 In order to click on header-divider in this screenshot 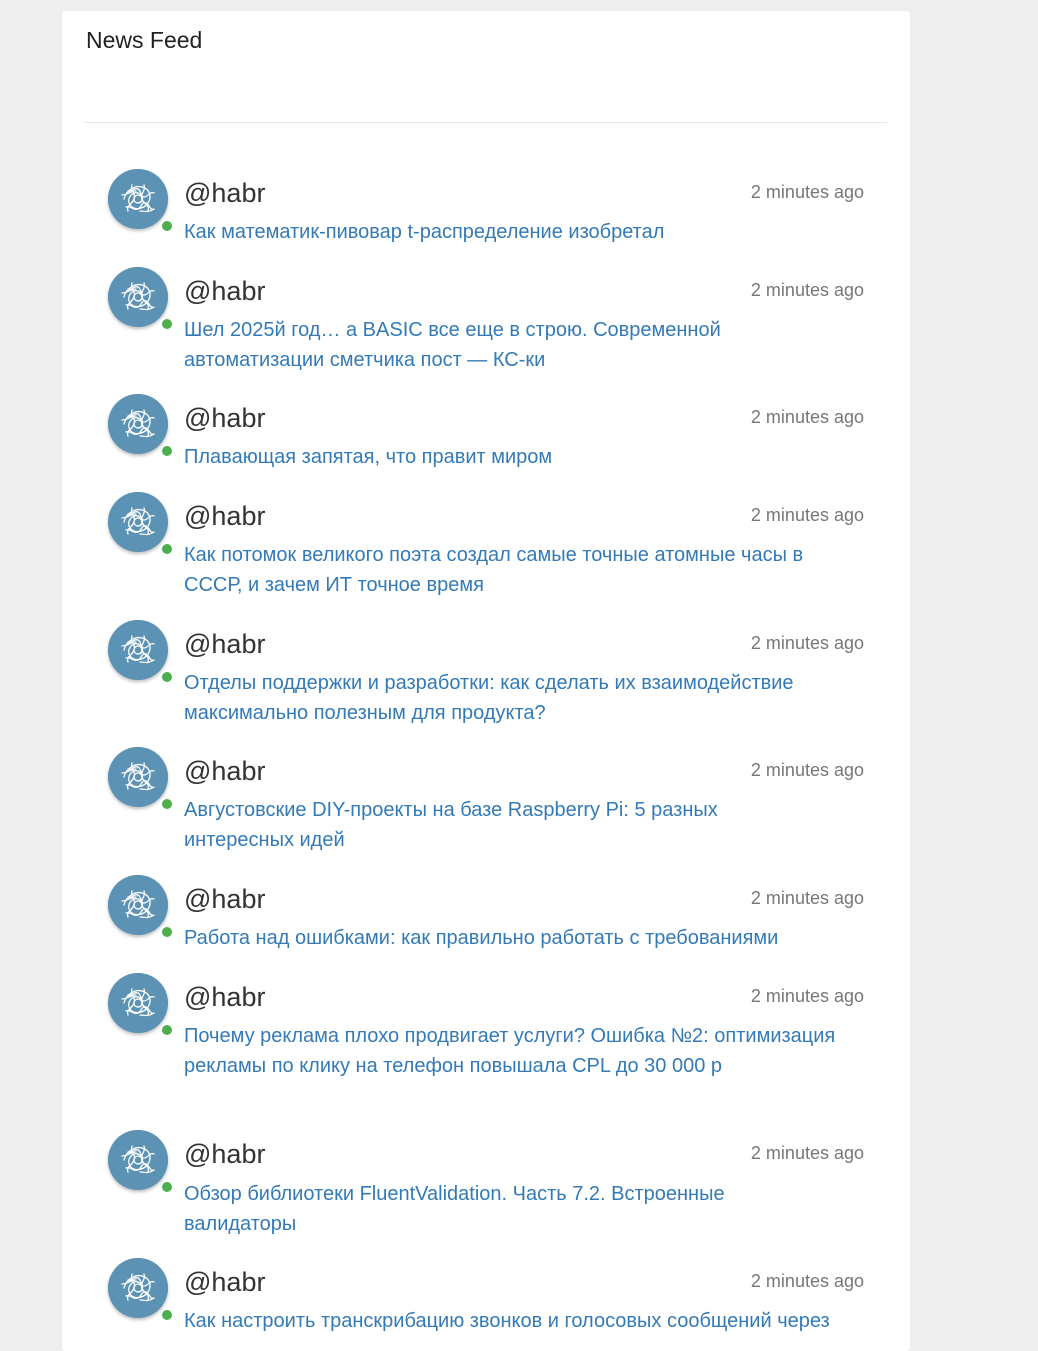, I will do `click(486, 122)`.